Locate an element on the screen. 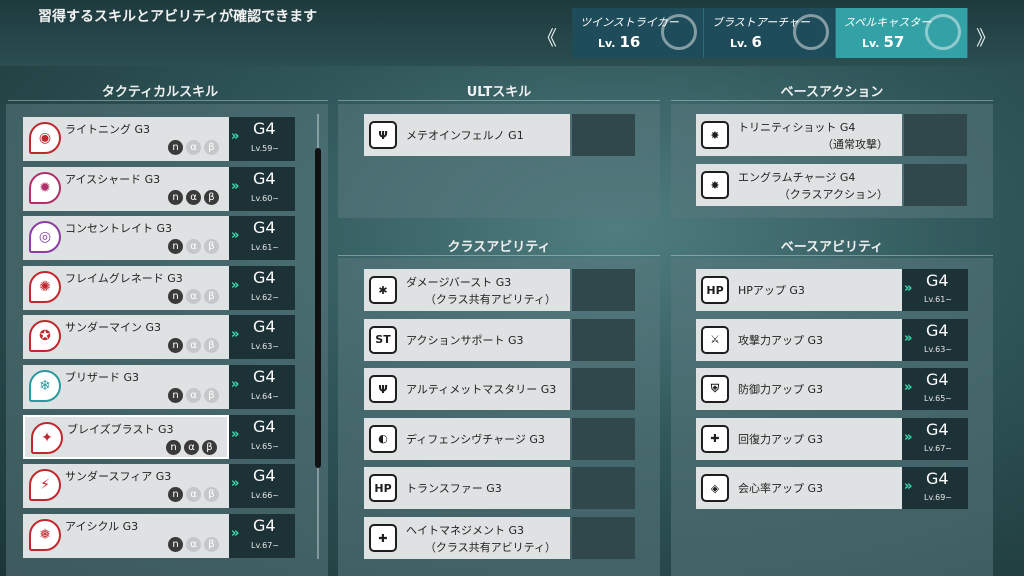 The height and width of the screenshot is (576, 1024). class-level: Lv. 16 is located at coordinates (619, 42).